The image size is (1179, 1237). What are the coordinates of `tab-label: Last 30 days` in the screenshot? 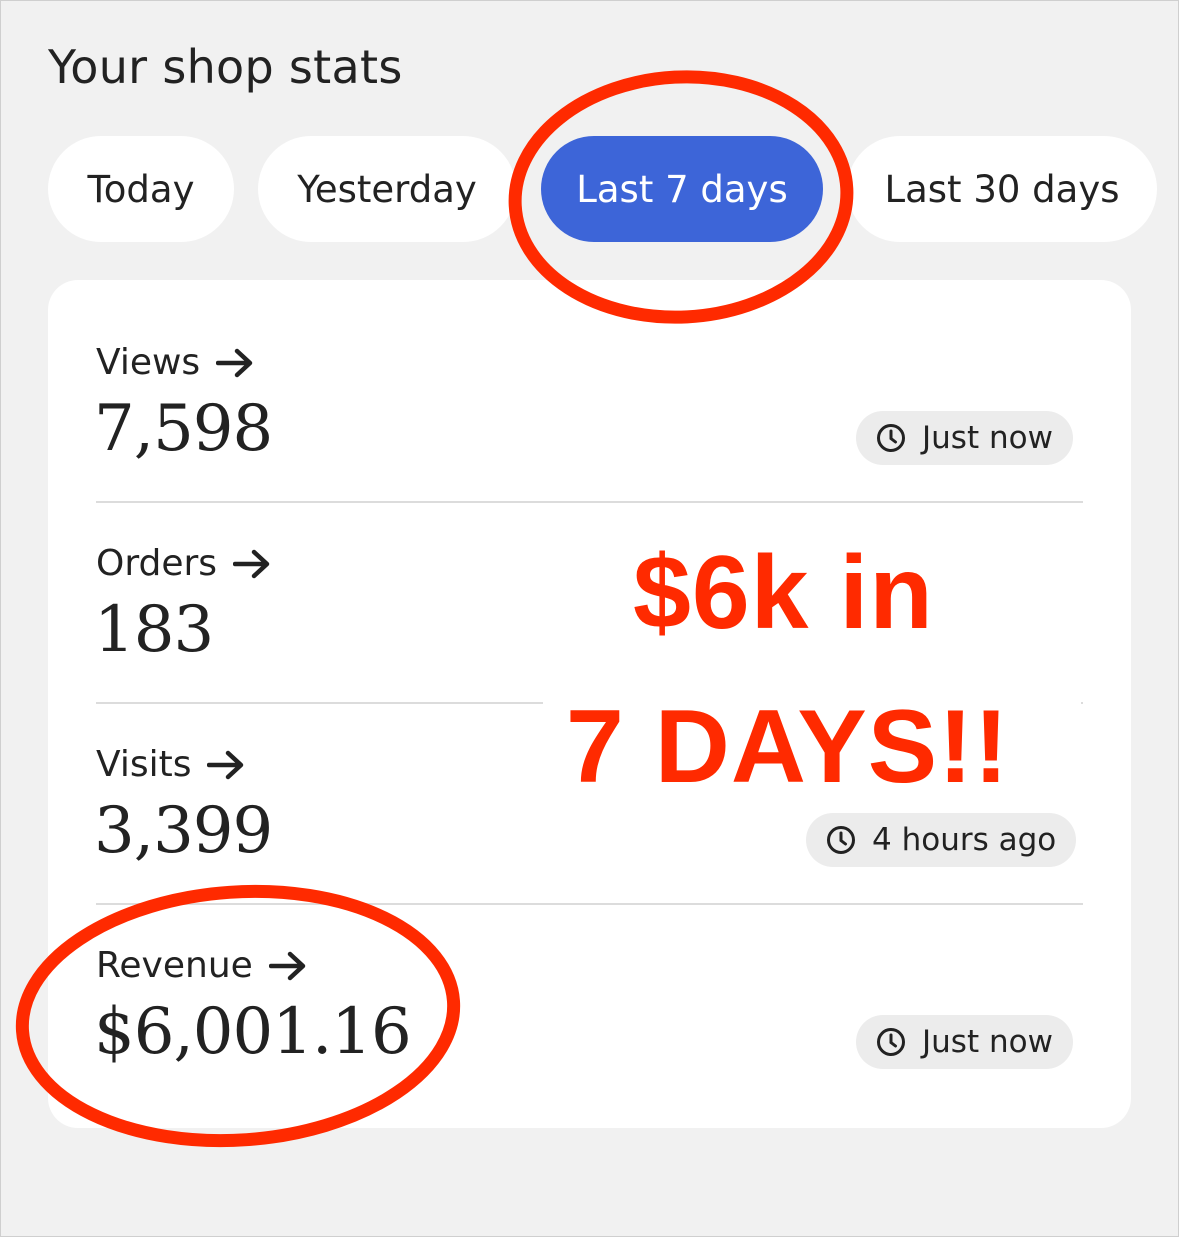 It's located at (1002, 189).